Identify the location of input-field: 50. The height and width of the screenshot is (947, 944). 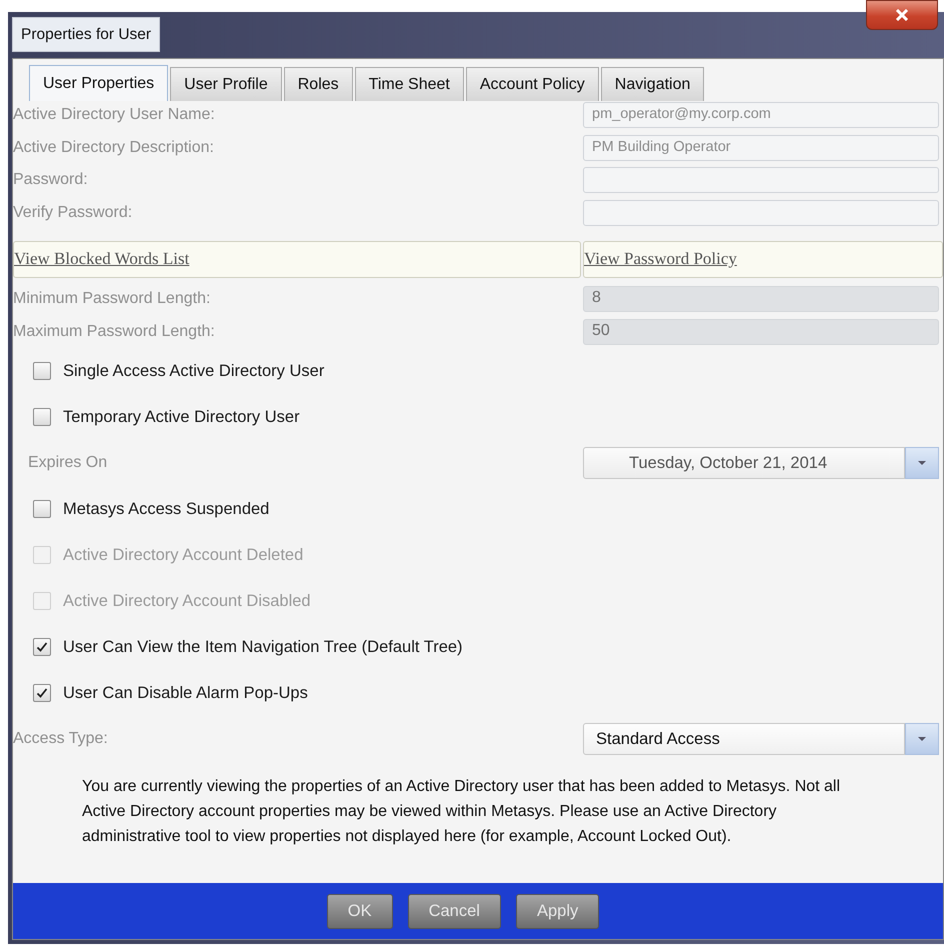
(761, 331).